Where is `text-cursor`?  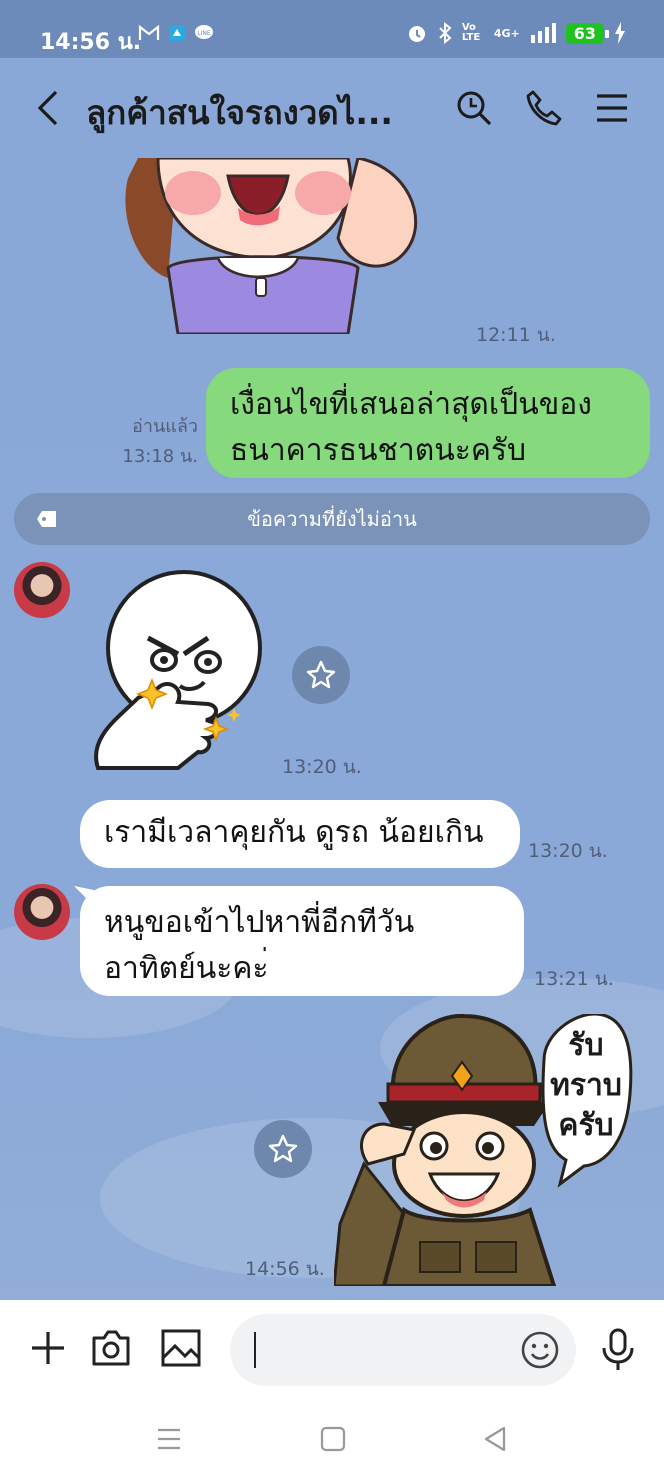
text-cursor is located at coordinates (255, 1350).